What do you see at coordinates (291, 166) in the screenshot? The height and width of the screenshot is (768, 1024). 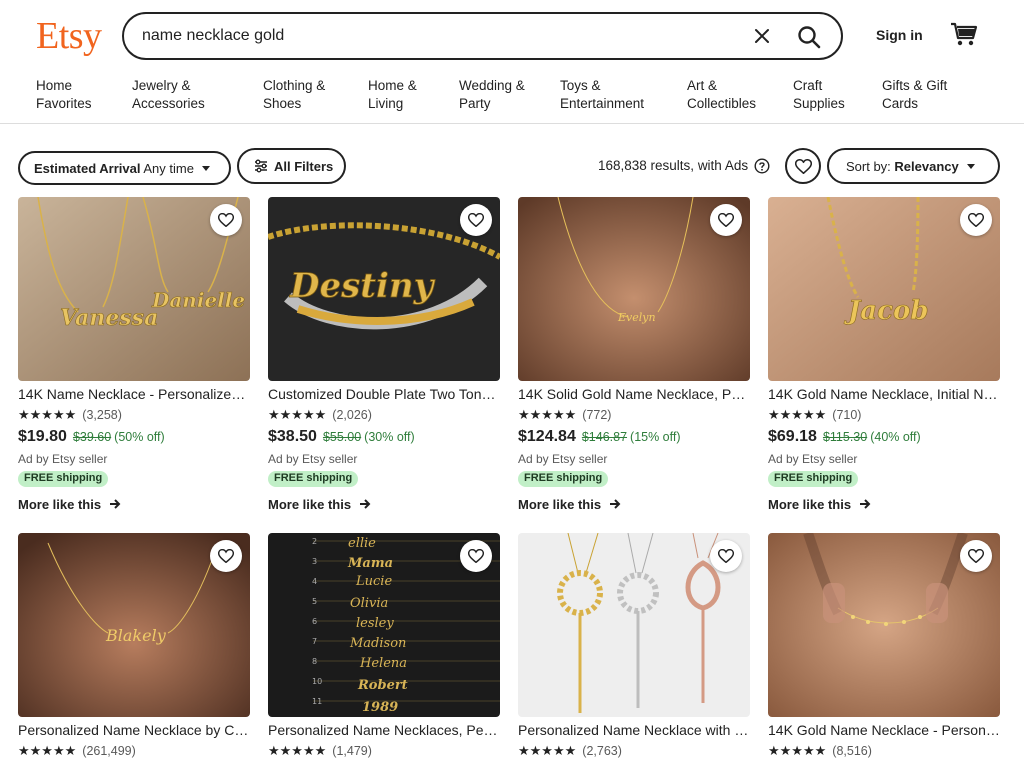 I see `all-filters-button: All Filters` at bounding box center [291, 166].